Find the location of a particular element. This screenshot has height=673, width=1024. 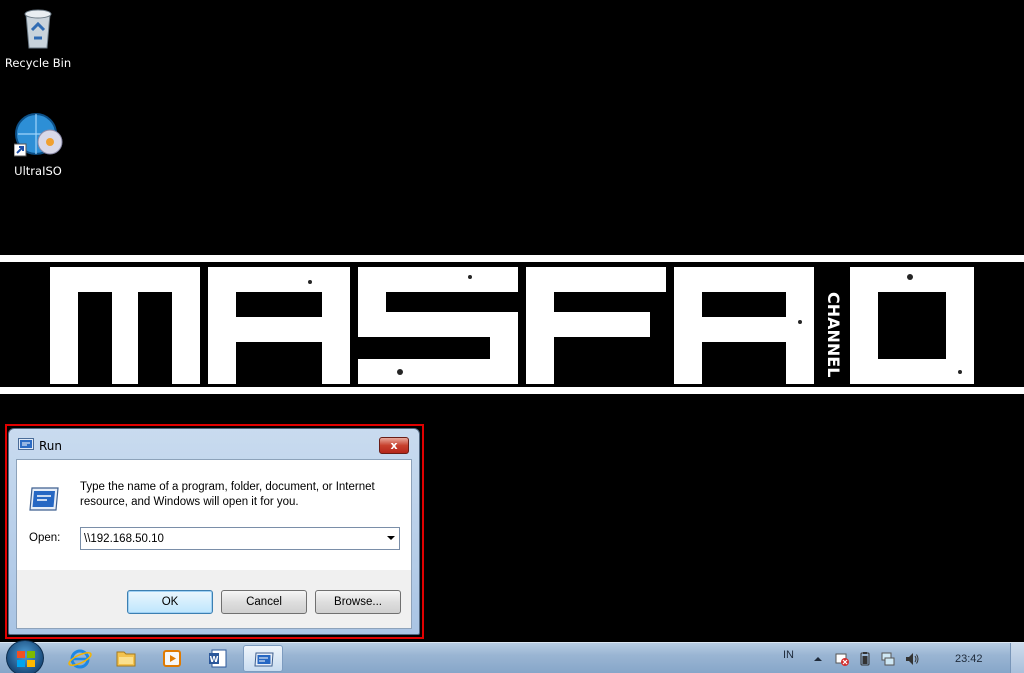

taskbar-media-player is located at coordinates (172, 658).